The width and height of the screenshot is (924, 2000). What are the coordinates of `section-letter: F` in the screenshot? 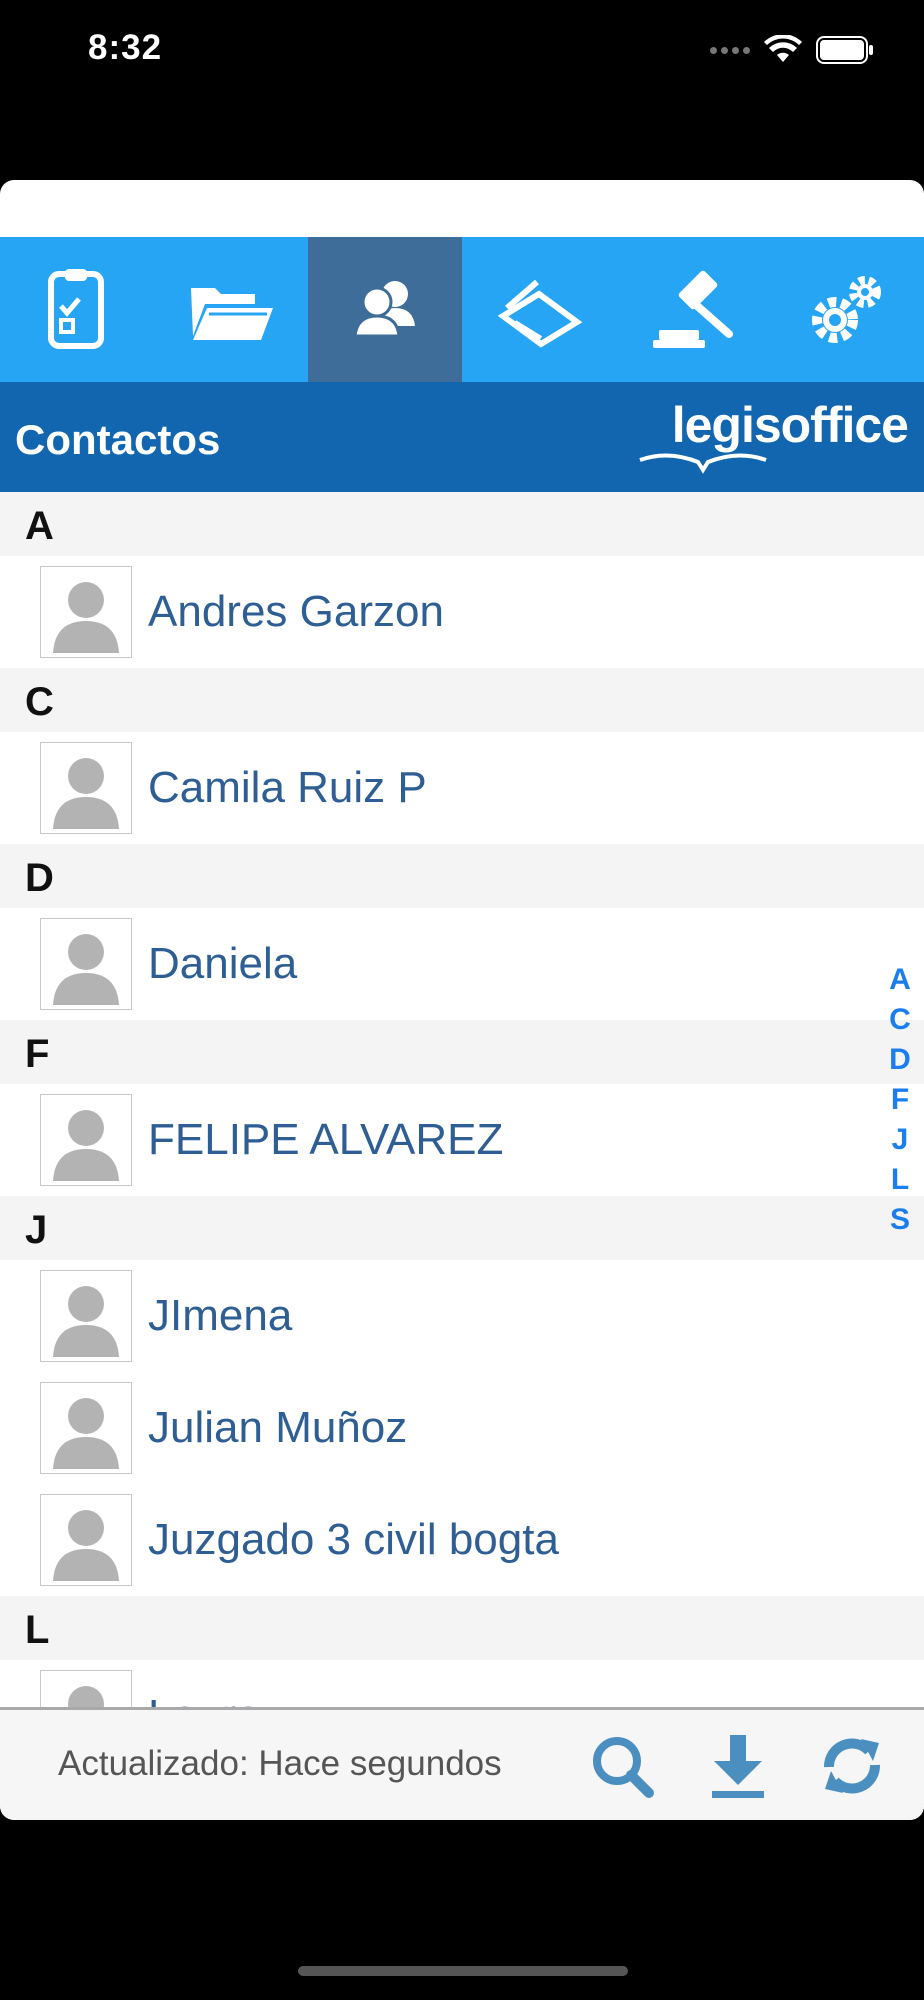 It's located at (37, 1054).